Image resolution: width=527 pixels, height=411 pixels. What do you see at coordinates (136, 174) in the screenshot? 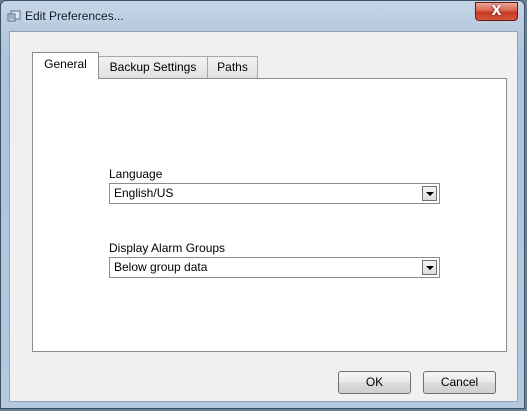
I see `language-label: Language` at bounding box center [136, 174].